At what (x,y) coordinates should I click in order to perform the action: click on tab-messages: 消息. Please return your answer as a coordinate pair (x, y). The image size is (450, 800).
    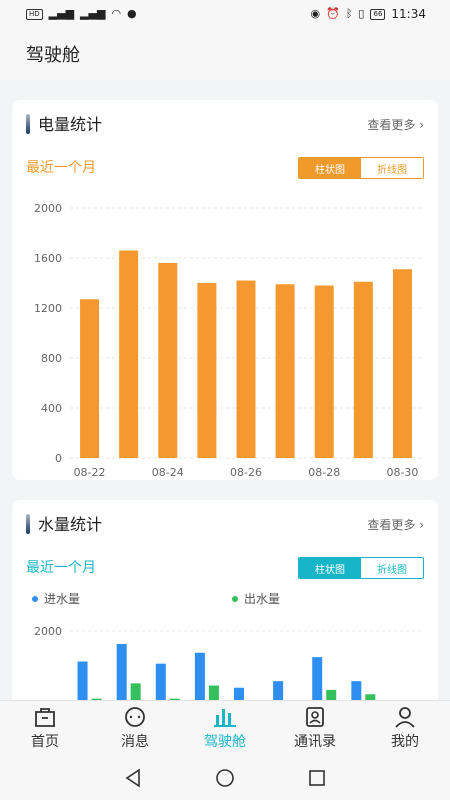
    Looking at the image, I should click on (135, 728).